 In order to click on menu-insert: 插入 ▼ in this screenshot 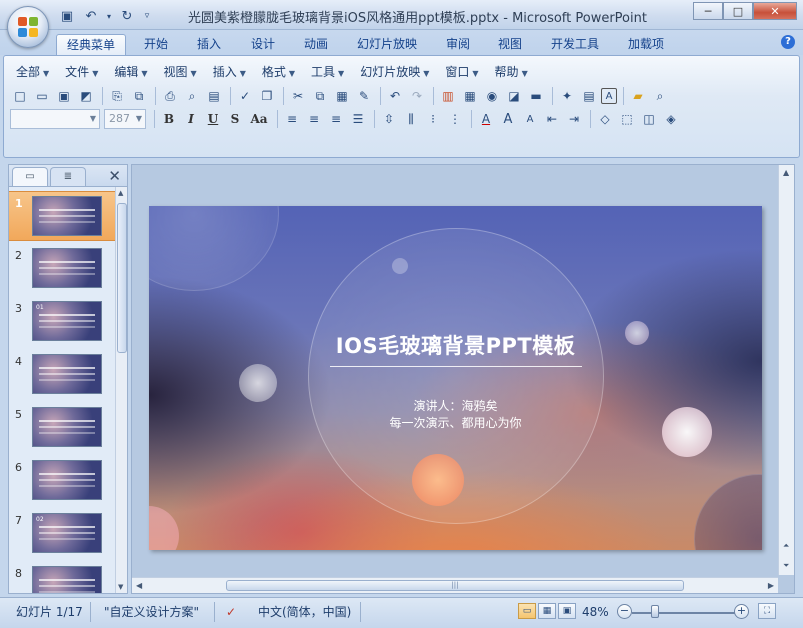, I will do `click(231, 71)`.